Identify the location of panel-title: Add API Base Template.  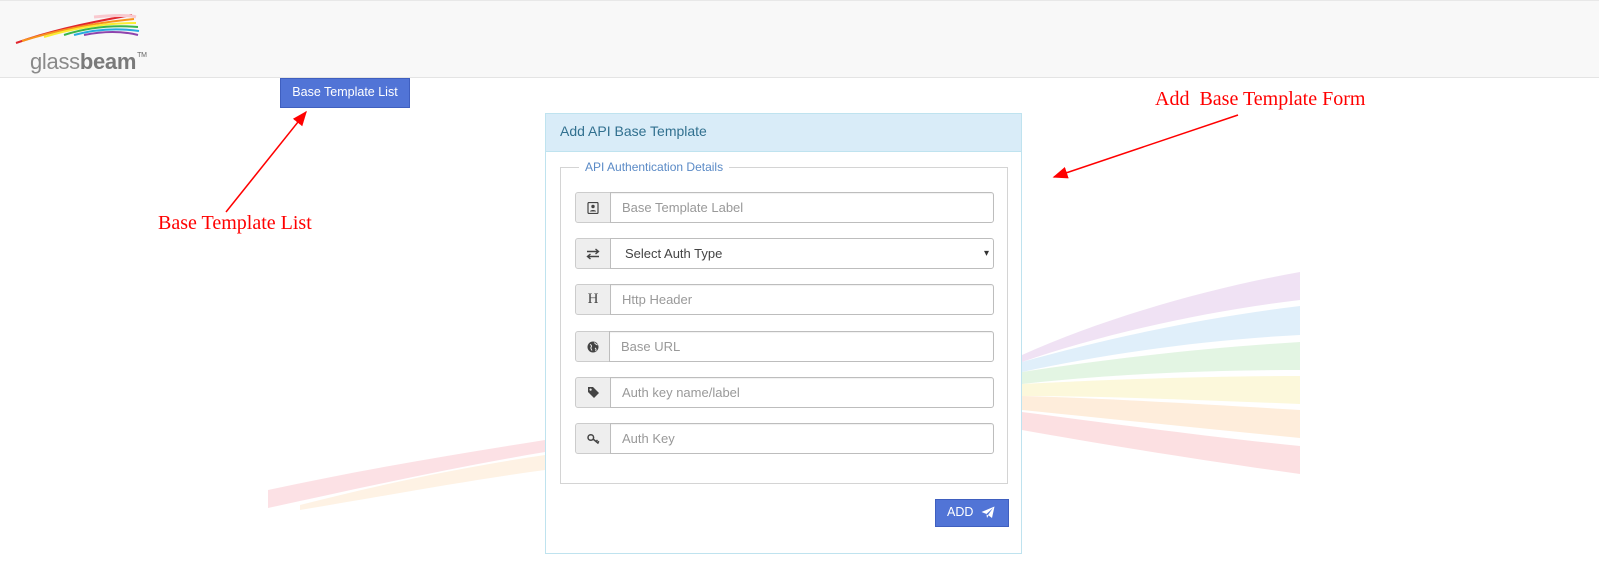
(783, 133).